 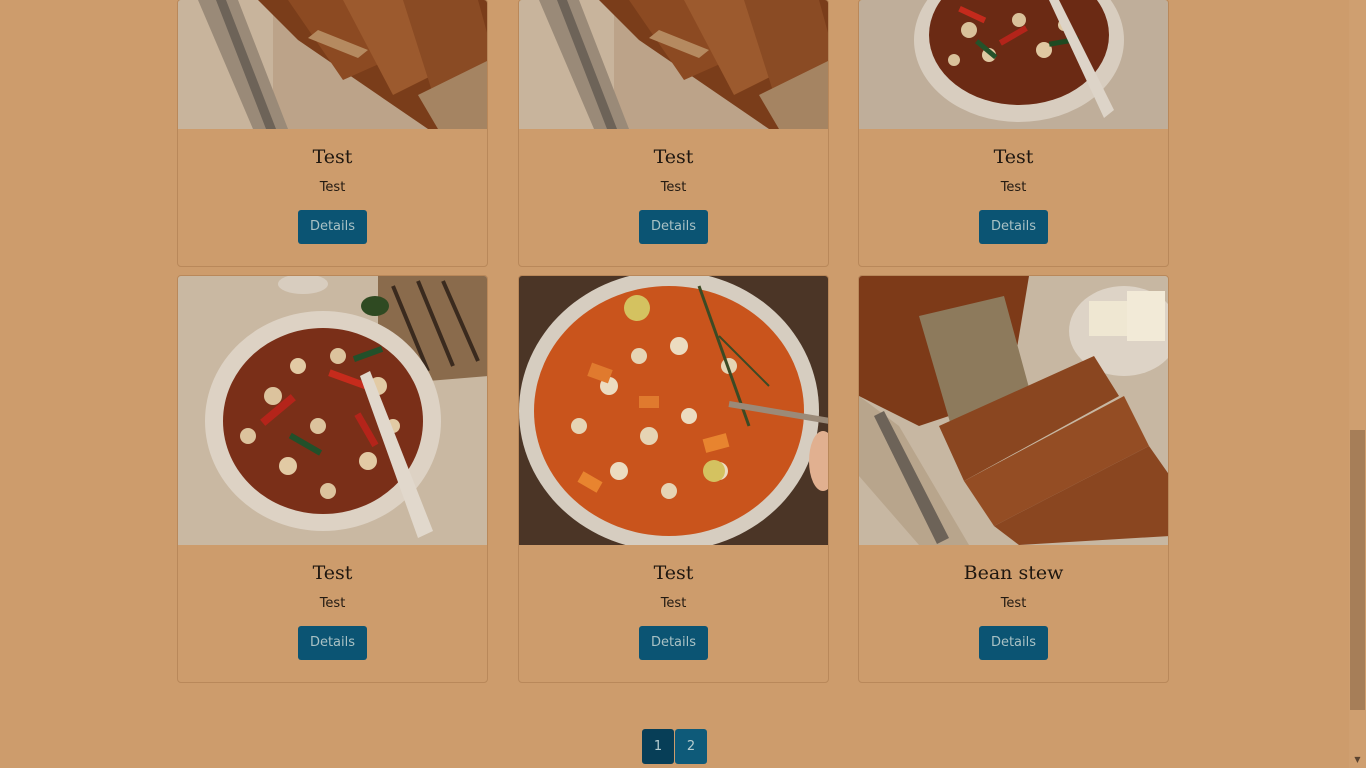 I want to click on page-2-button: 2, so click(x=691, y=746).